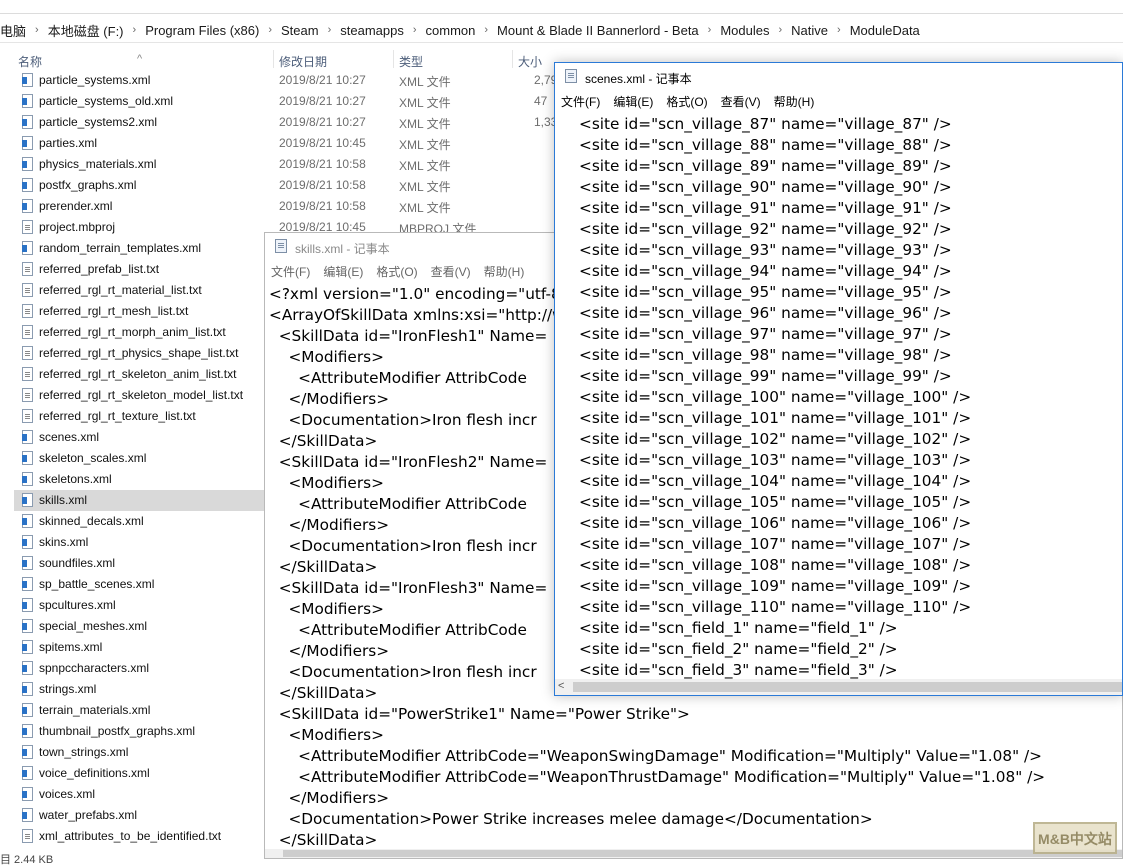 Image resolution: width=1123 pixels, height=867 pixels. What do you see at coordinates (139, 143) in the screenshot?
I see `file-row: parties.xml` at bounding box center [139, 143].